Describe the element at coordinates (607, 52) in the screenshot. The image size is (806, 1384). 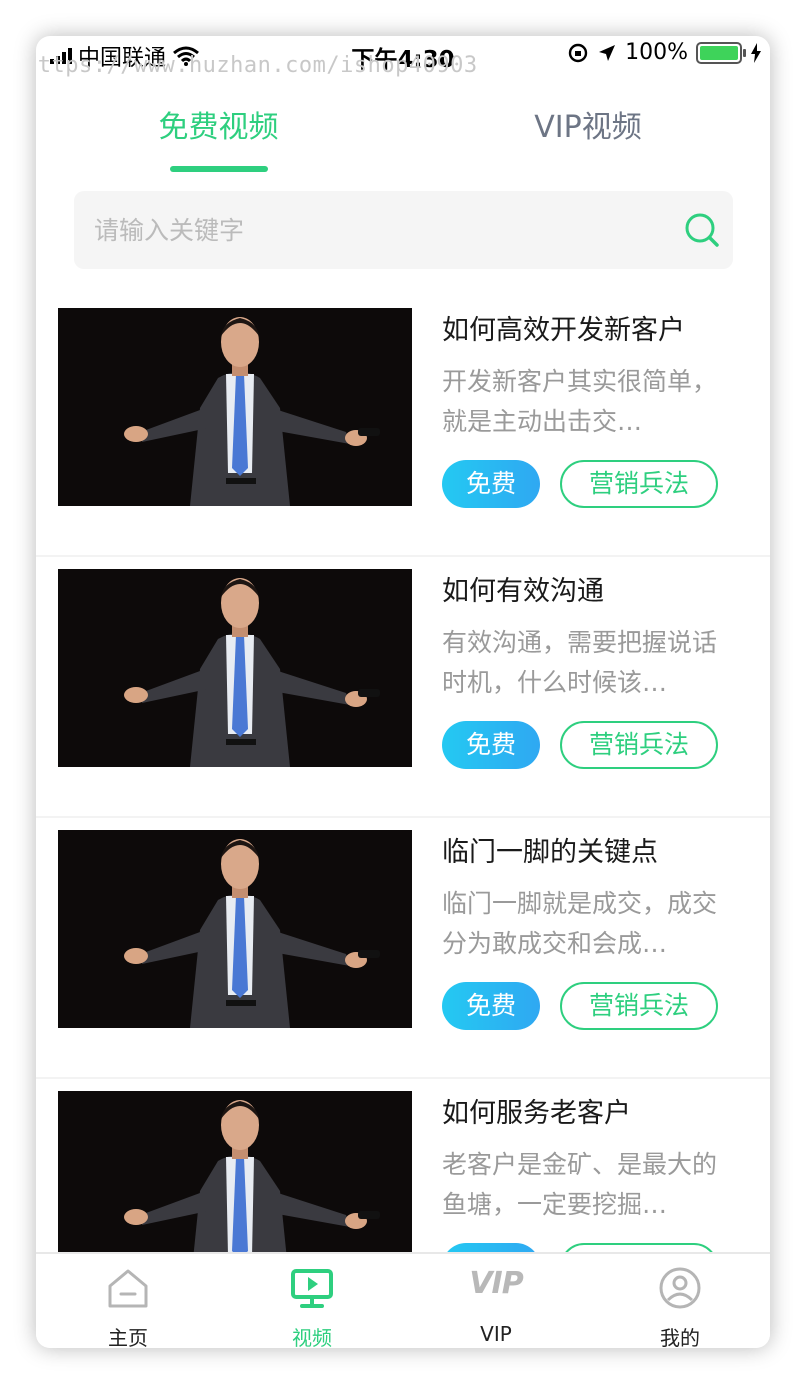
I see `location-icon` at that location.